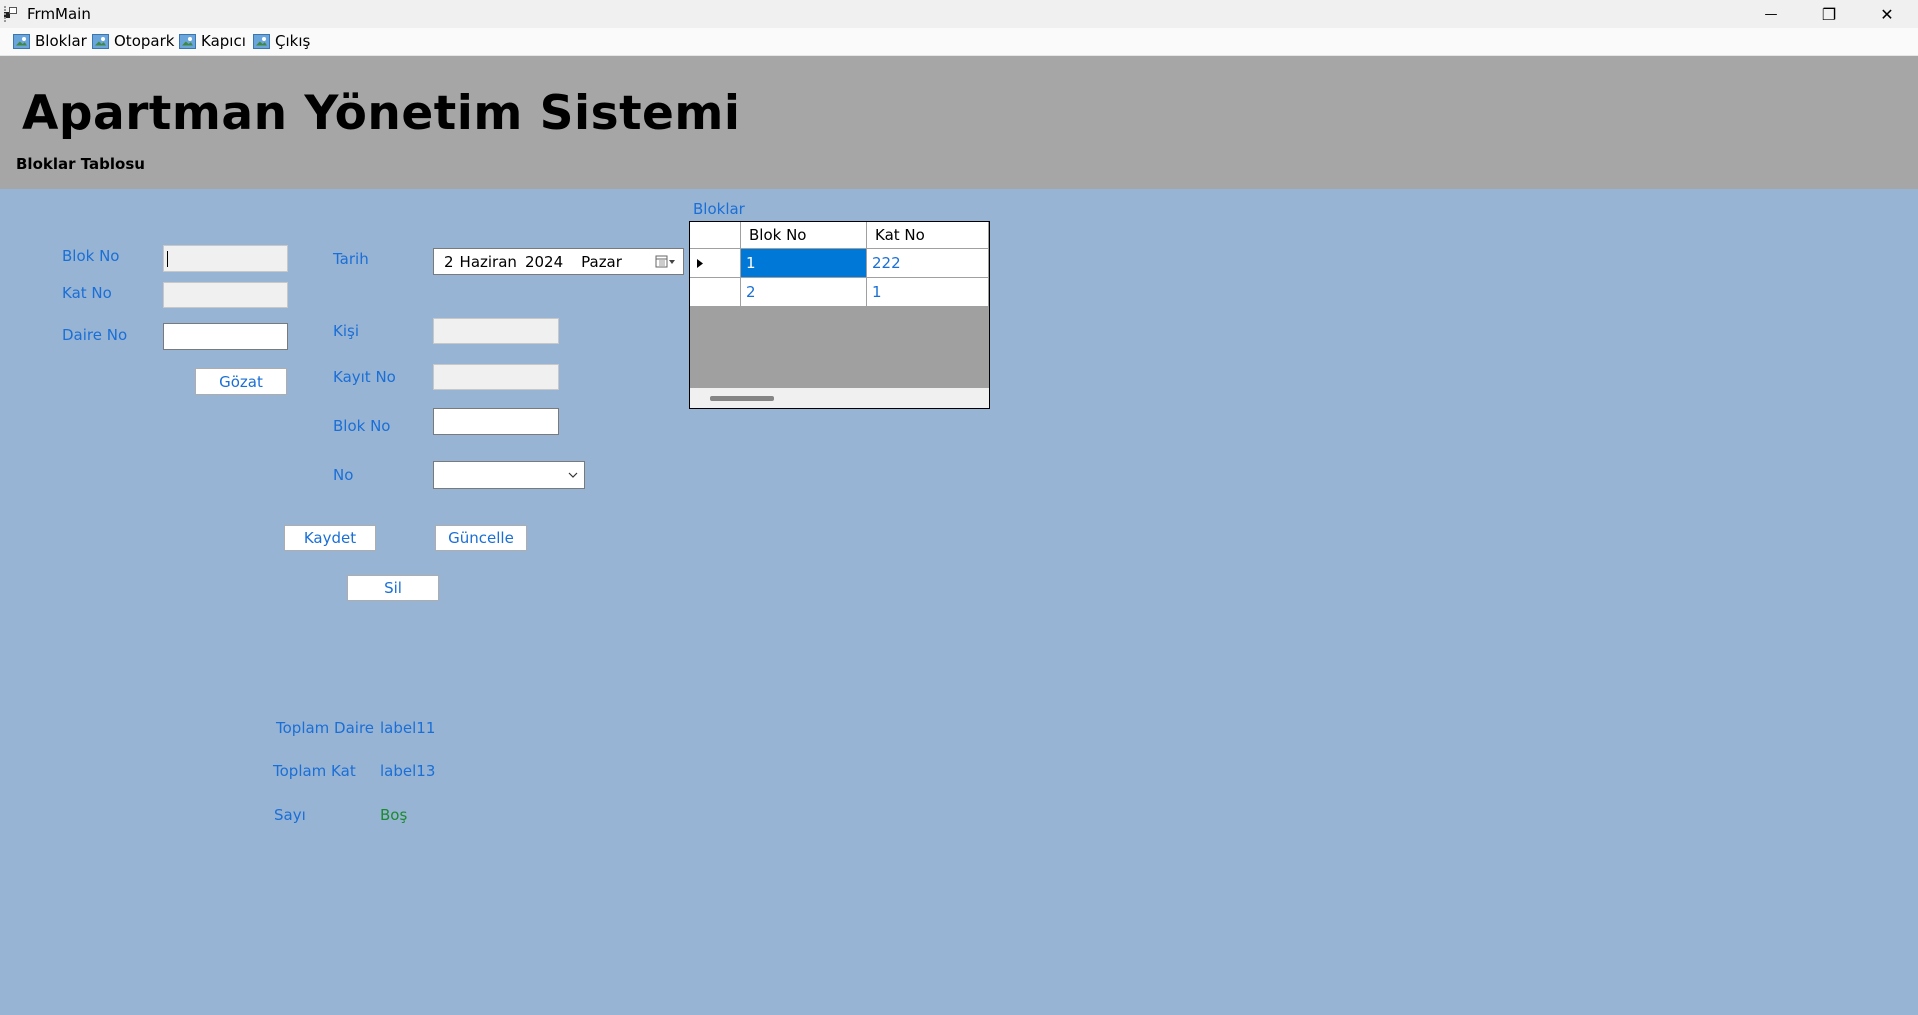 This screenshot has width=1918, height=1015. Describe the element at coordinates (481, 538) in the screenshot. I see `guncelle-button: Güncelle` at that location.